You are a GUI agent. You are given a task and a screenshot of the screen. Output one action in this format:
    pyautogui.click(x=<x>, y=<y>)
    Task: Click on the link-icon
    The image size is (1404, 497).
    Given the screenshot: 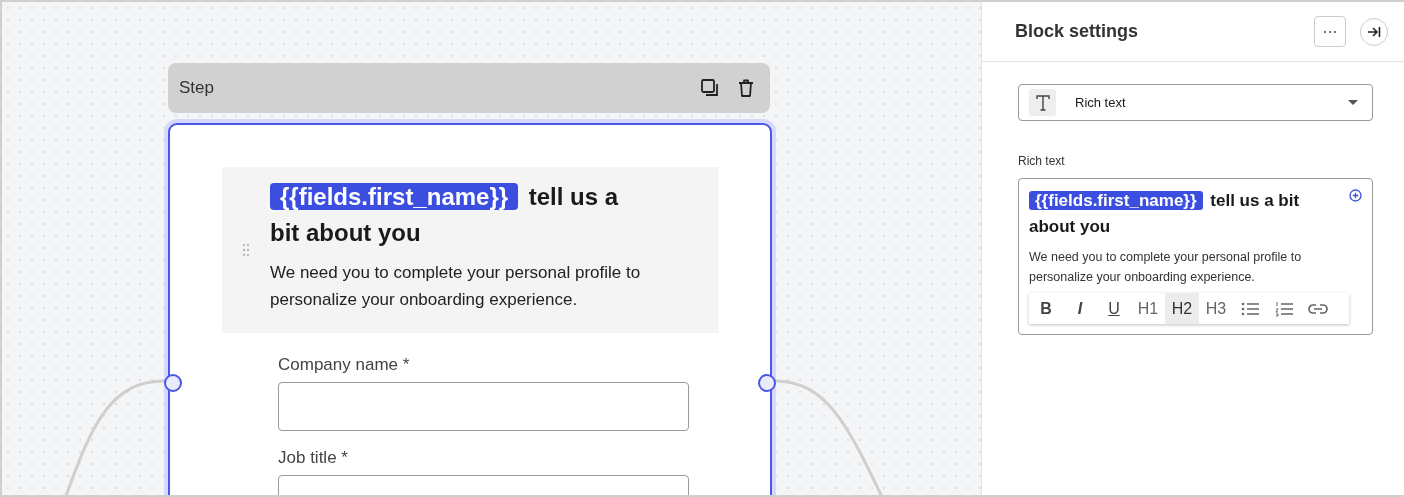 What is the action you would take?
    pyautogui.click(x=1318, y=308)
    